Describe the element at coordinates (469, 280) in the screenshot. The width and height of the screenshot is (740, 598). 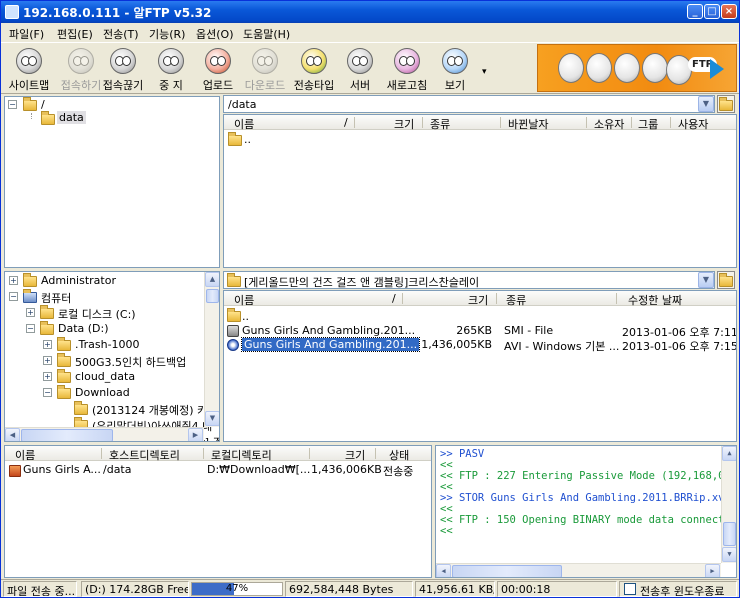
I see `local-path-input: [게리올드만의 건즈 걸즈 앤 갬블링]크리스찬슬레이 ▼` at that location.